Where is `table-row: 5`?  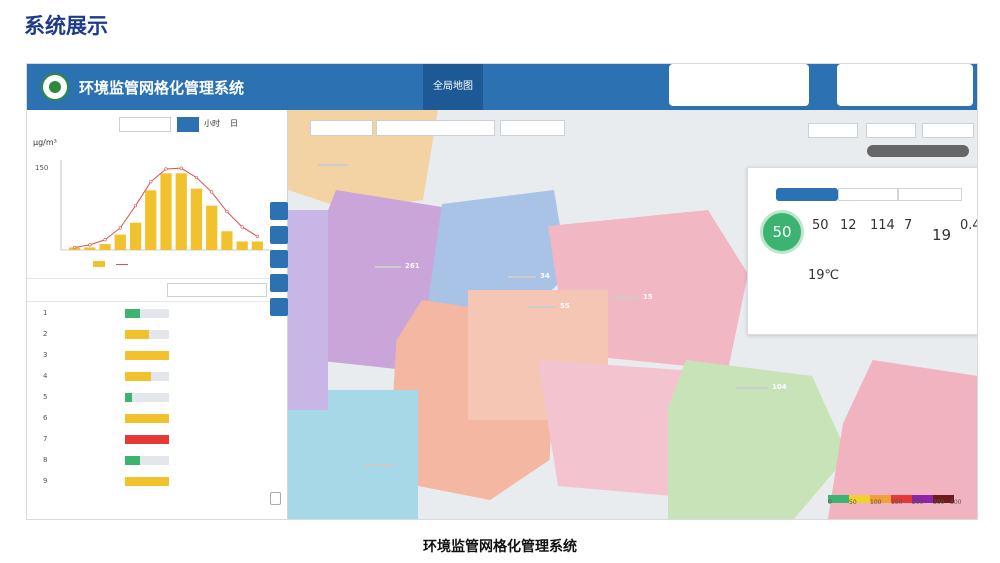 table-row: 5 is located at coordinates (157, 397).